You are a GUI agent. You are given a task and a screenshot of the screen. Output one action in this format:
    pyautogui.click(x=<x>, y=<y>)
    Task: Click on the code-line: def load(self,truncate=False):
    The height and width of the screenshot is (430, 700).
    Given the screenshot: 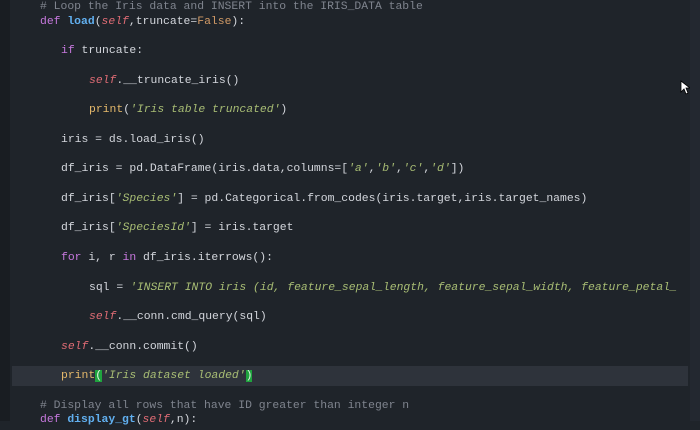 What is the action you would take?
    pyautogui.click(x=350, y=22)
    